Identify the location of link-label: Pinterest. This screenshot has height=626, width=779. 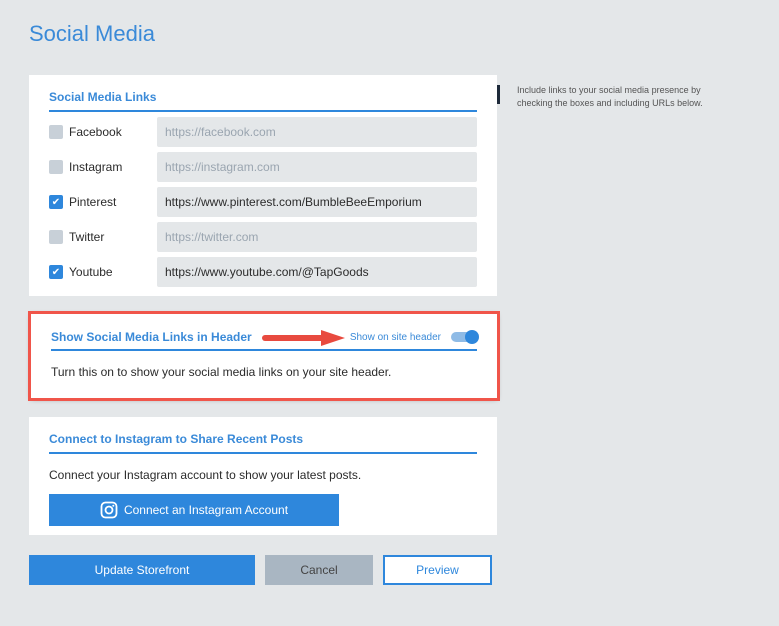
(93, 202).